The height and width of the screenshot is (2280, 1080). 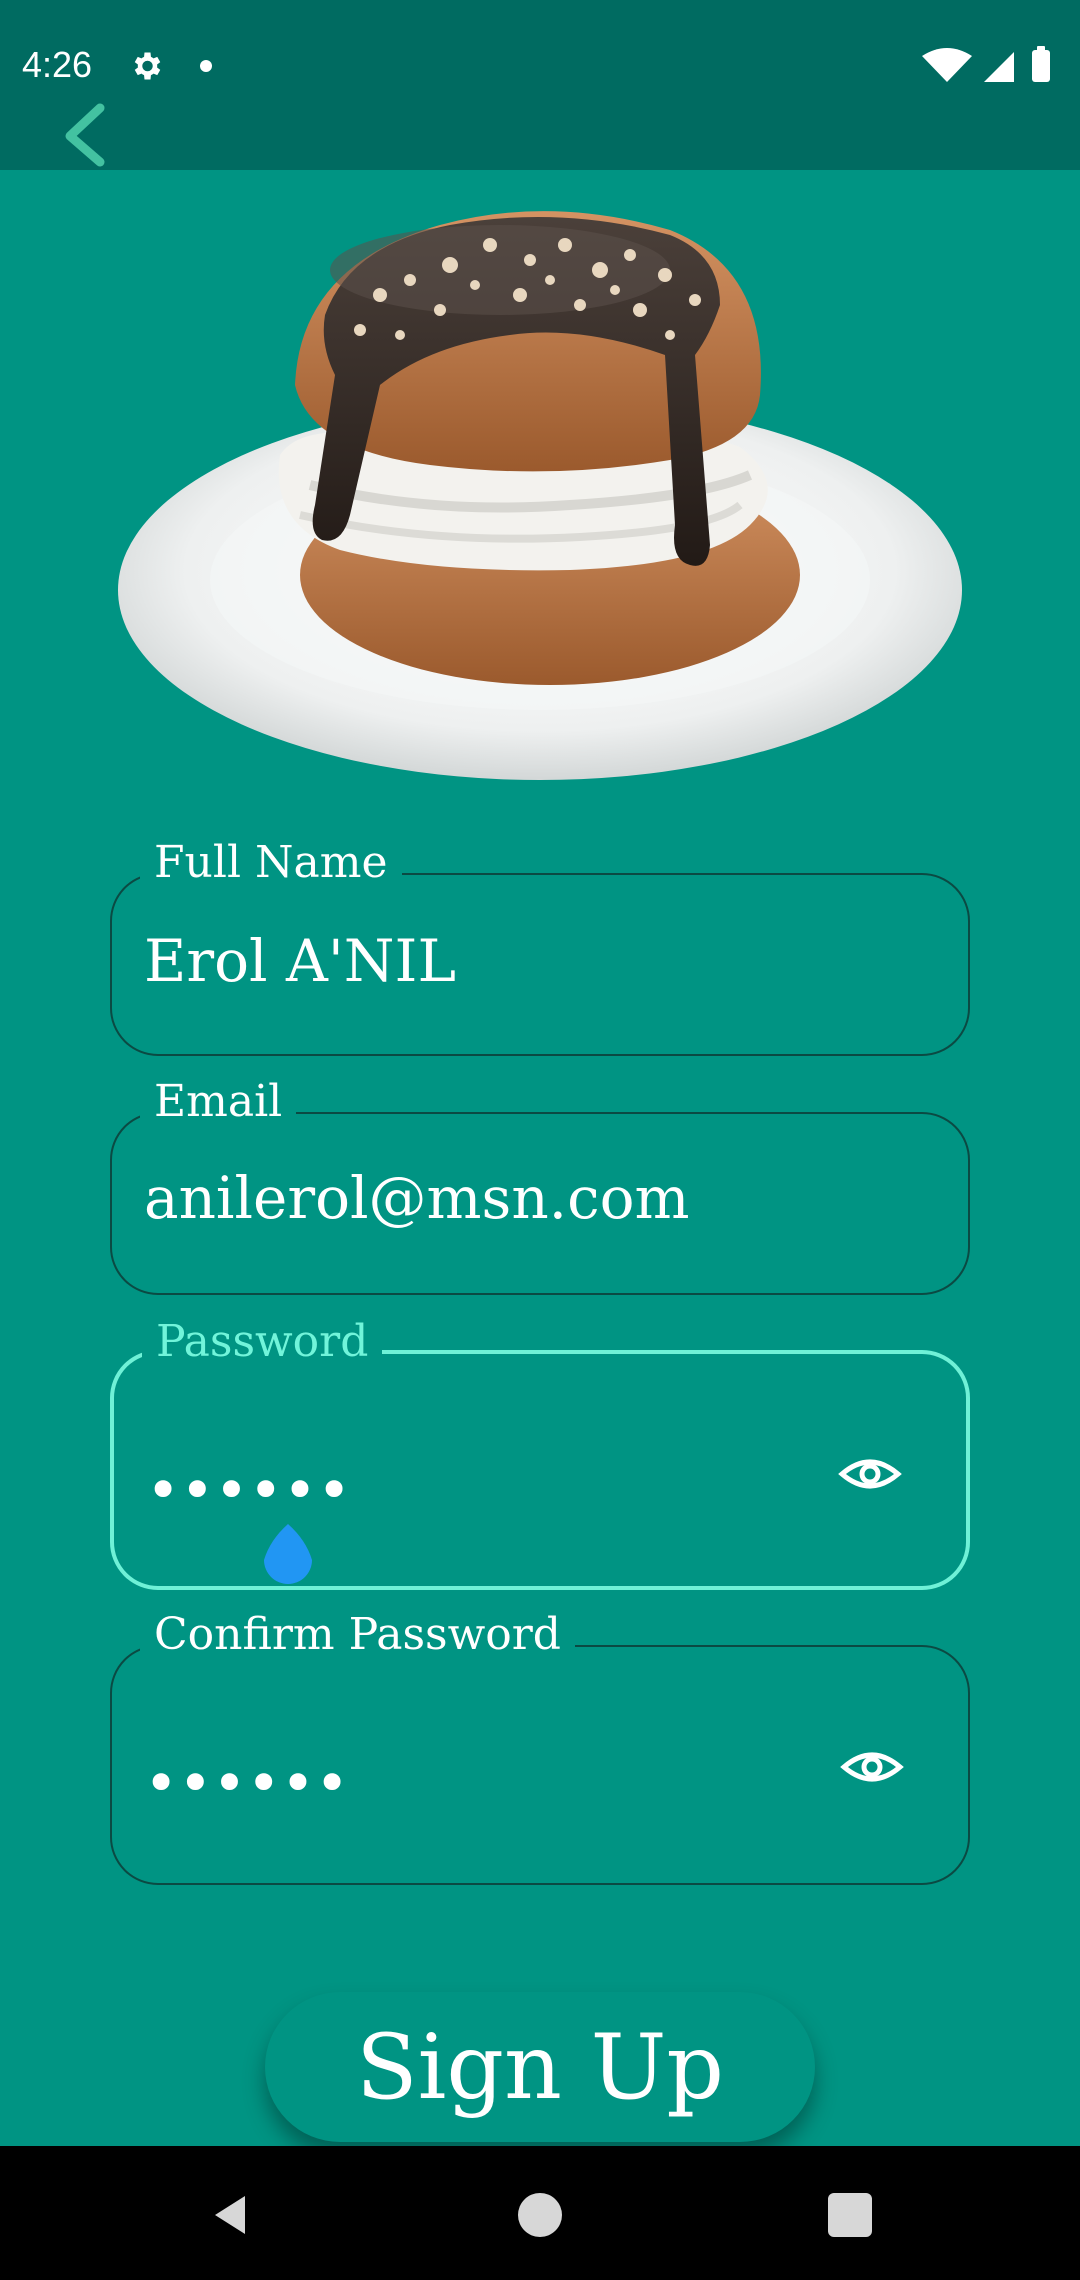 I want to click on full-name-field: Full Name Erol A'NIL, so click(x=540, y=946).